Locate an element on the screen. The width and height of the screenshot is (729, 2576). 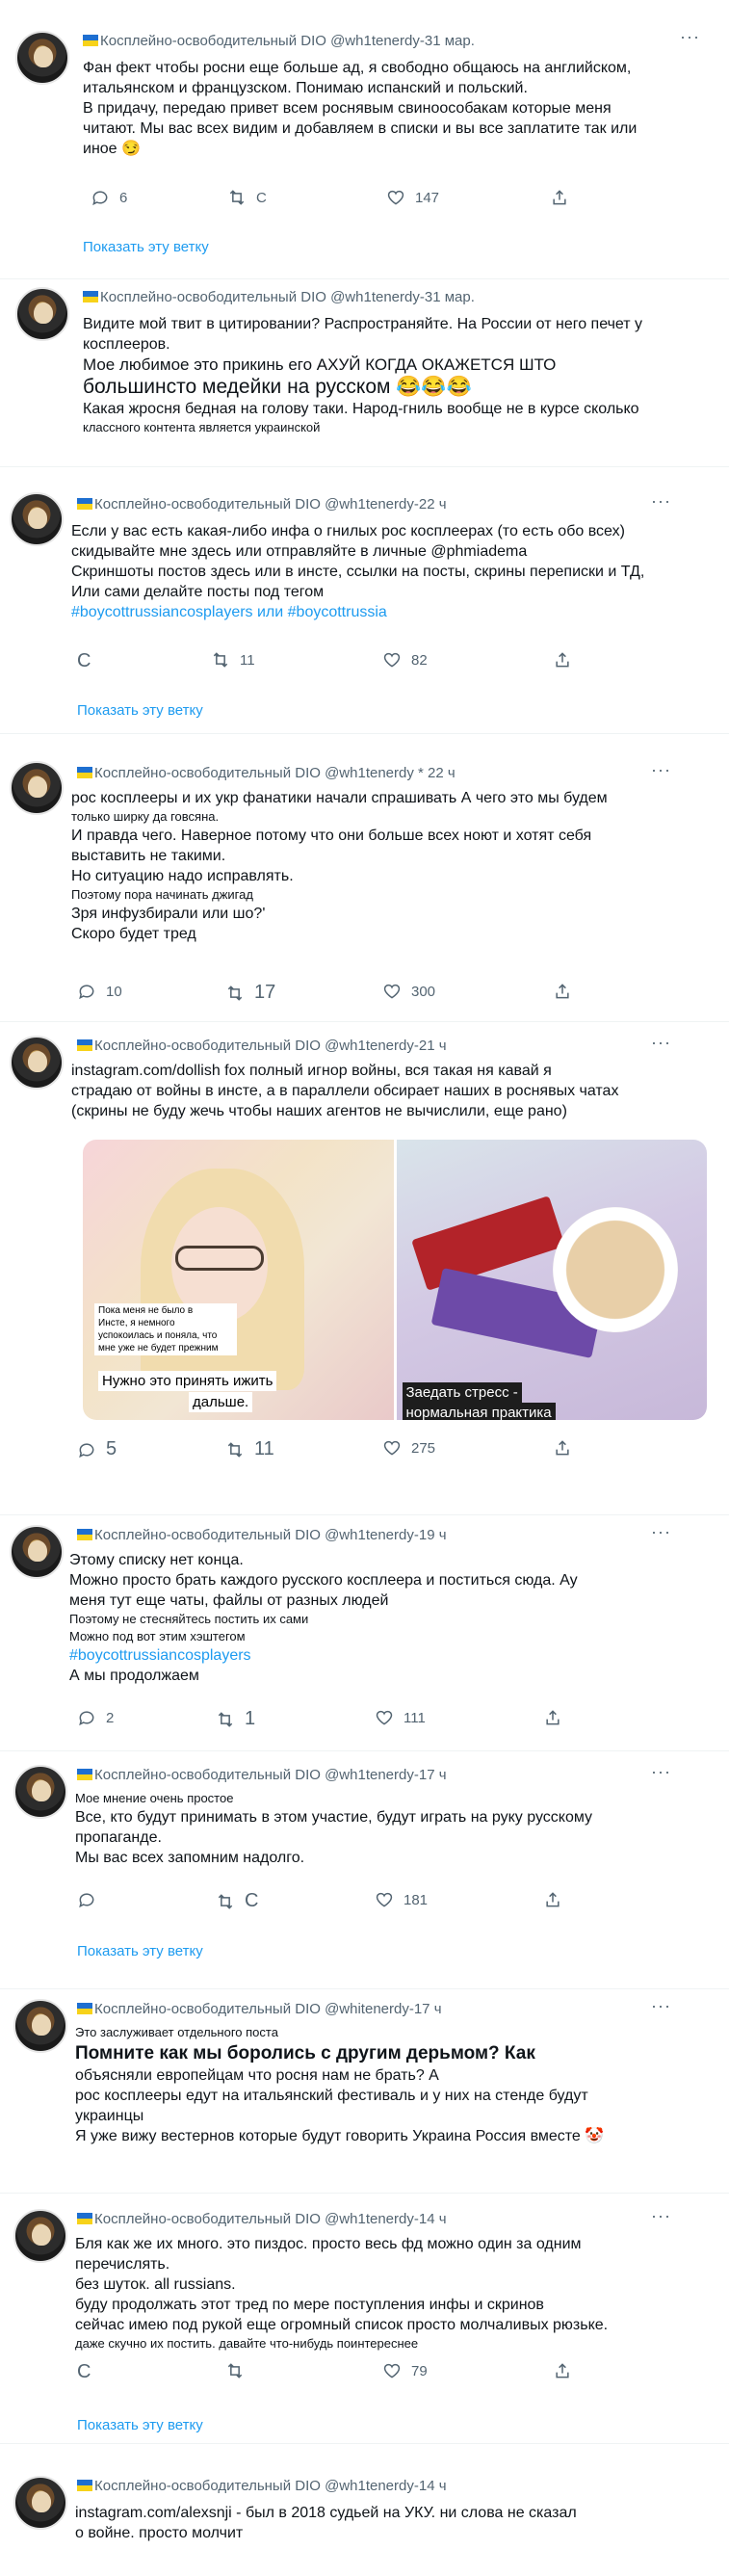
retweet-button: 1 is located at coordinates (235, 1719).